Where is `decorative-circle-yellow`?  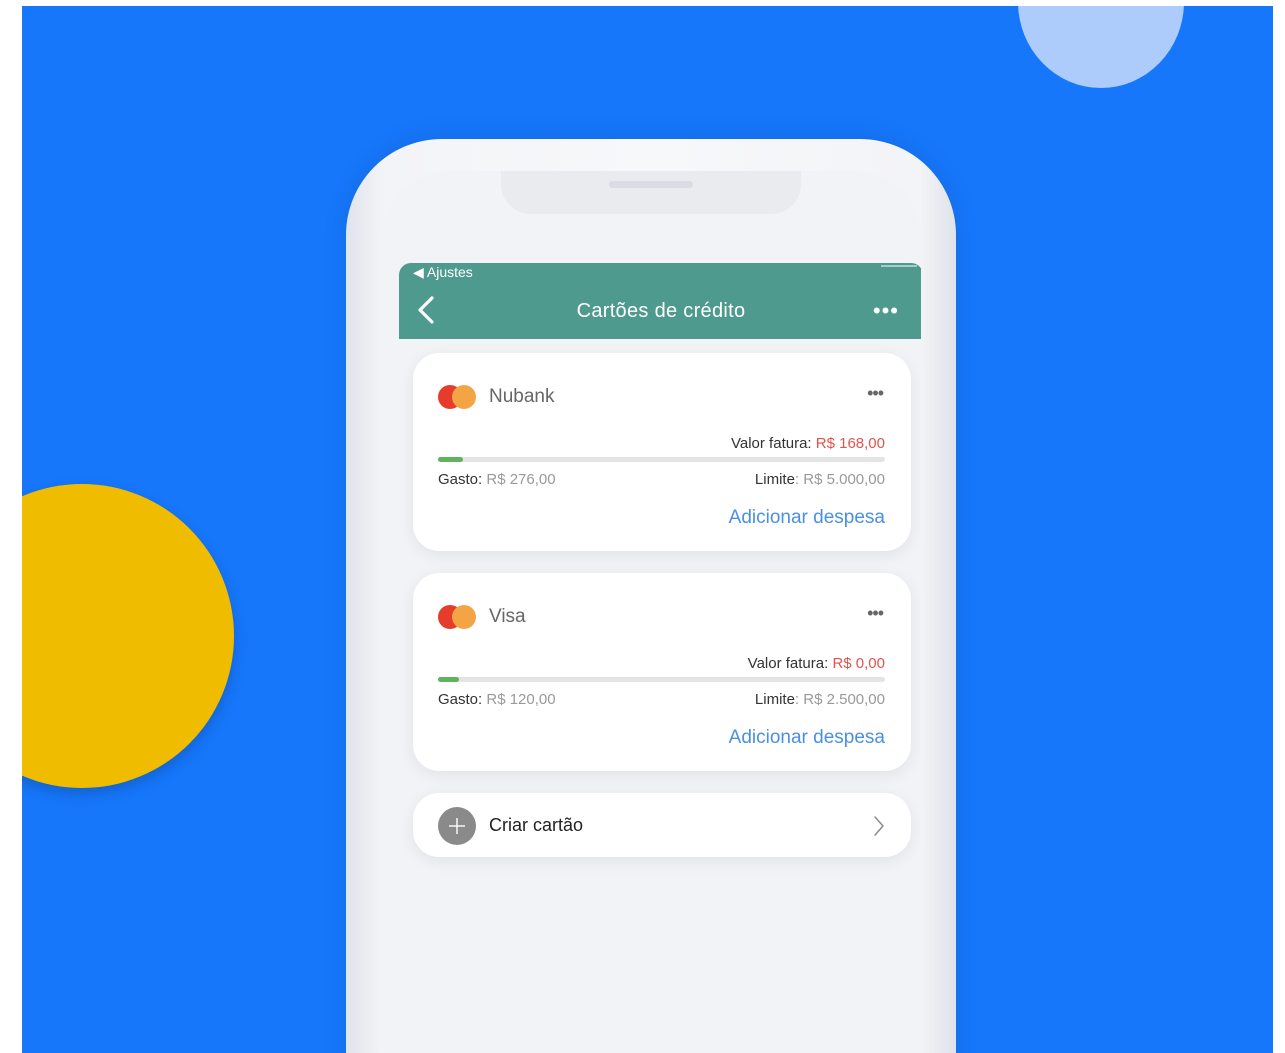 decorative-circle-yellow is located at coordinates (128, 636).